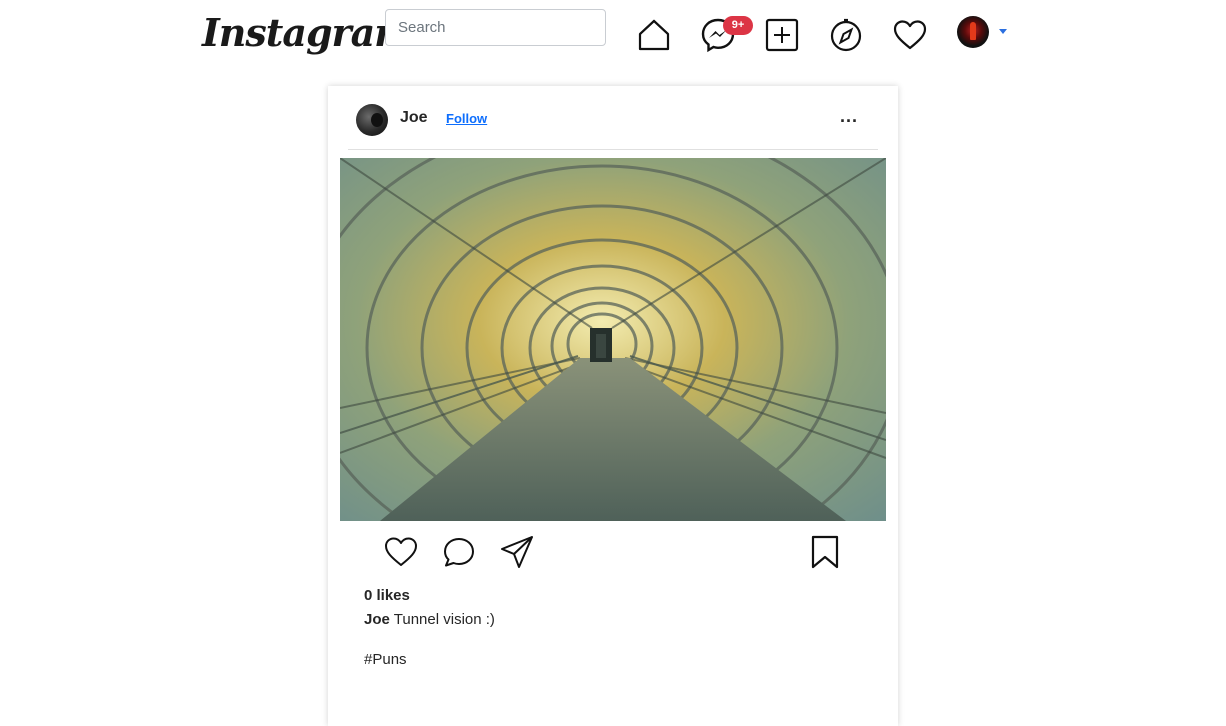 The width and height of the screenshot is (1226, 726). What do you see at coordinates (308, 32) in the screenshot?
I see `instagram-logo: Instagram` at bounding box center [308, 32].